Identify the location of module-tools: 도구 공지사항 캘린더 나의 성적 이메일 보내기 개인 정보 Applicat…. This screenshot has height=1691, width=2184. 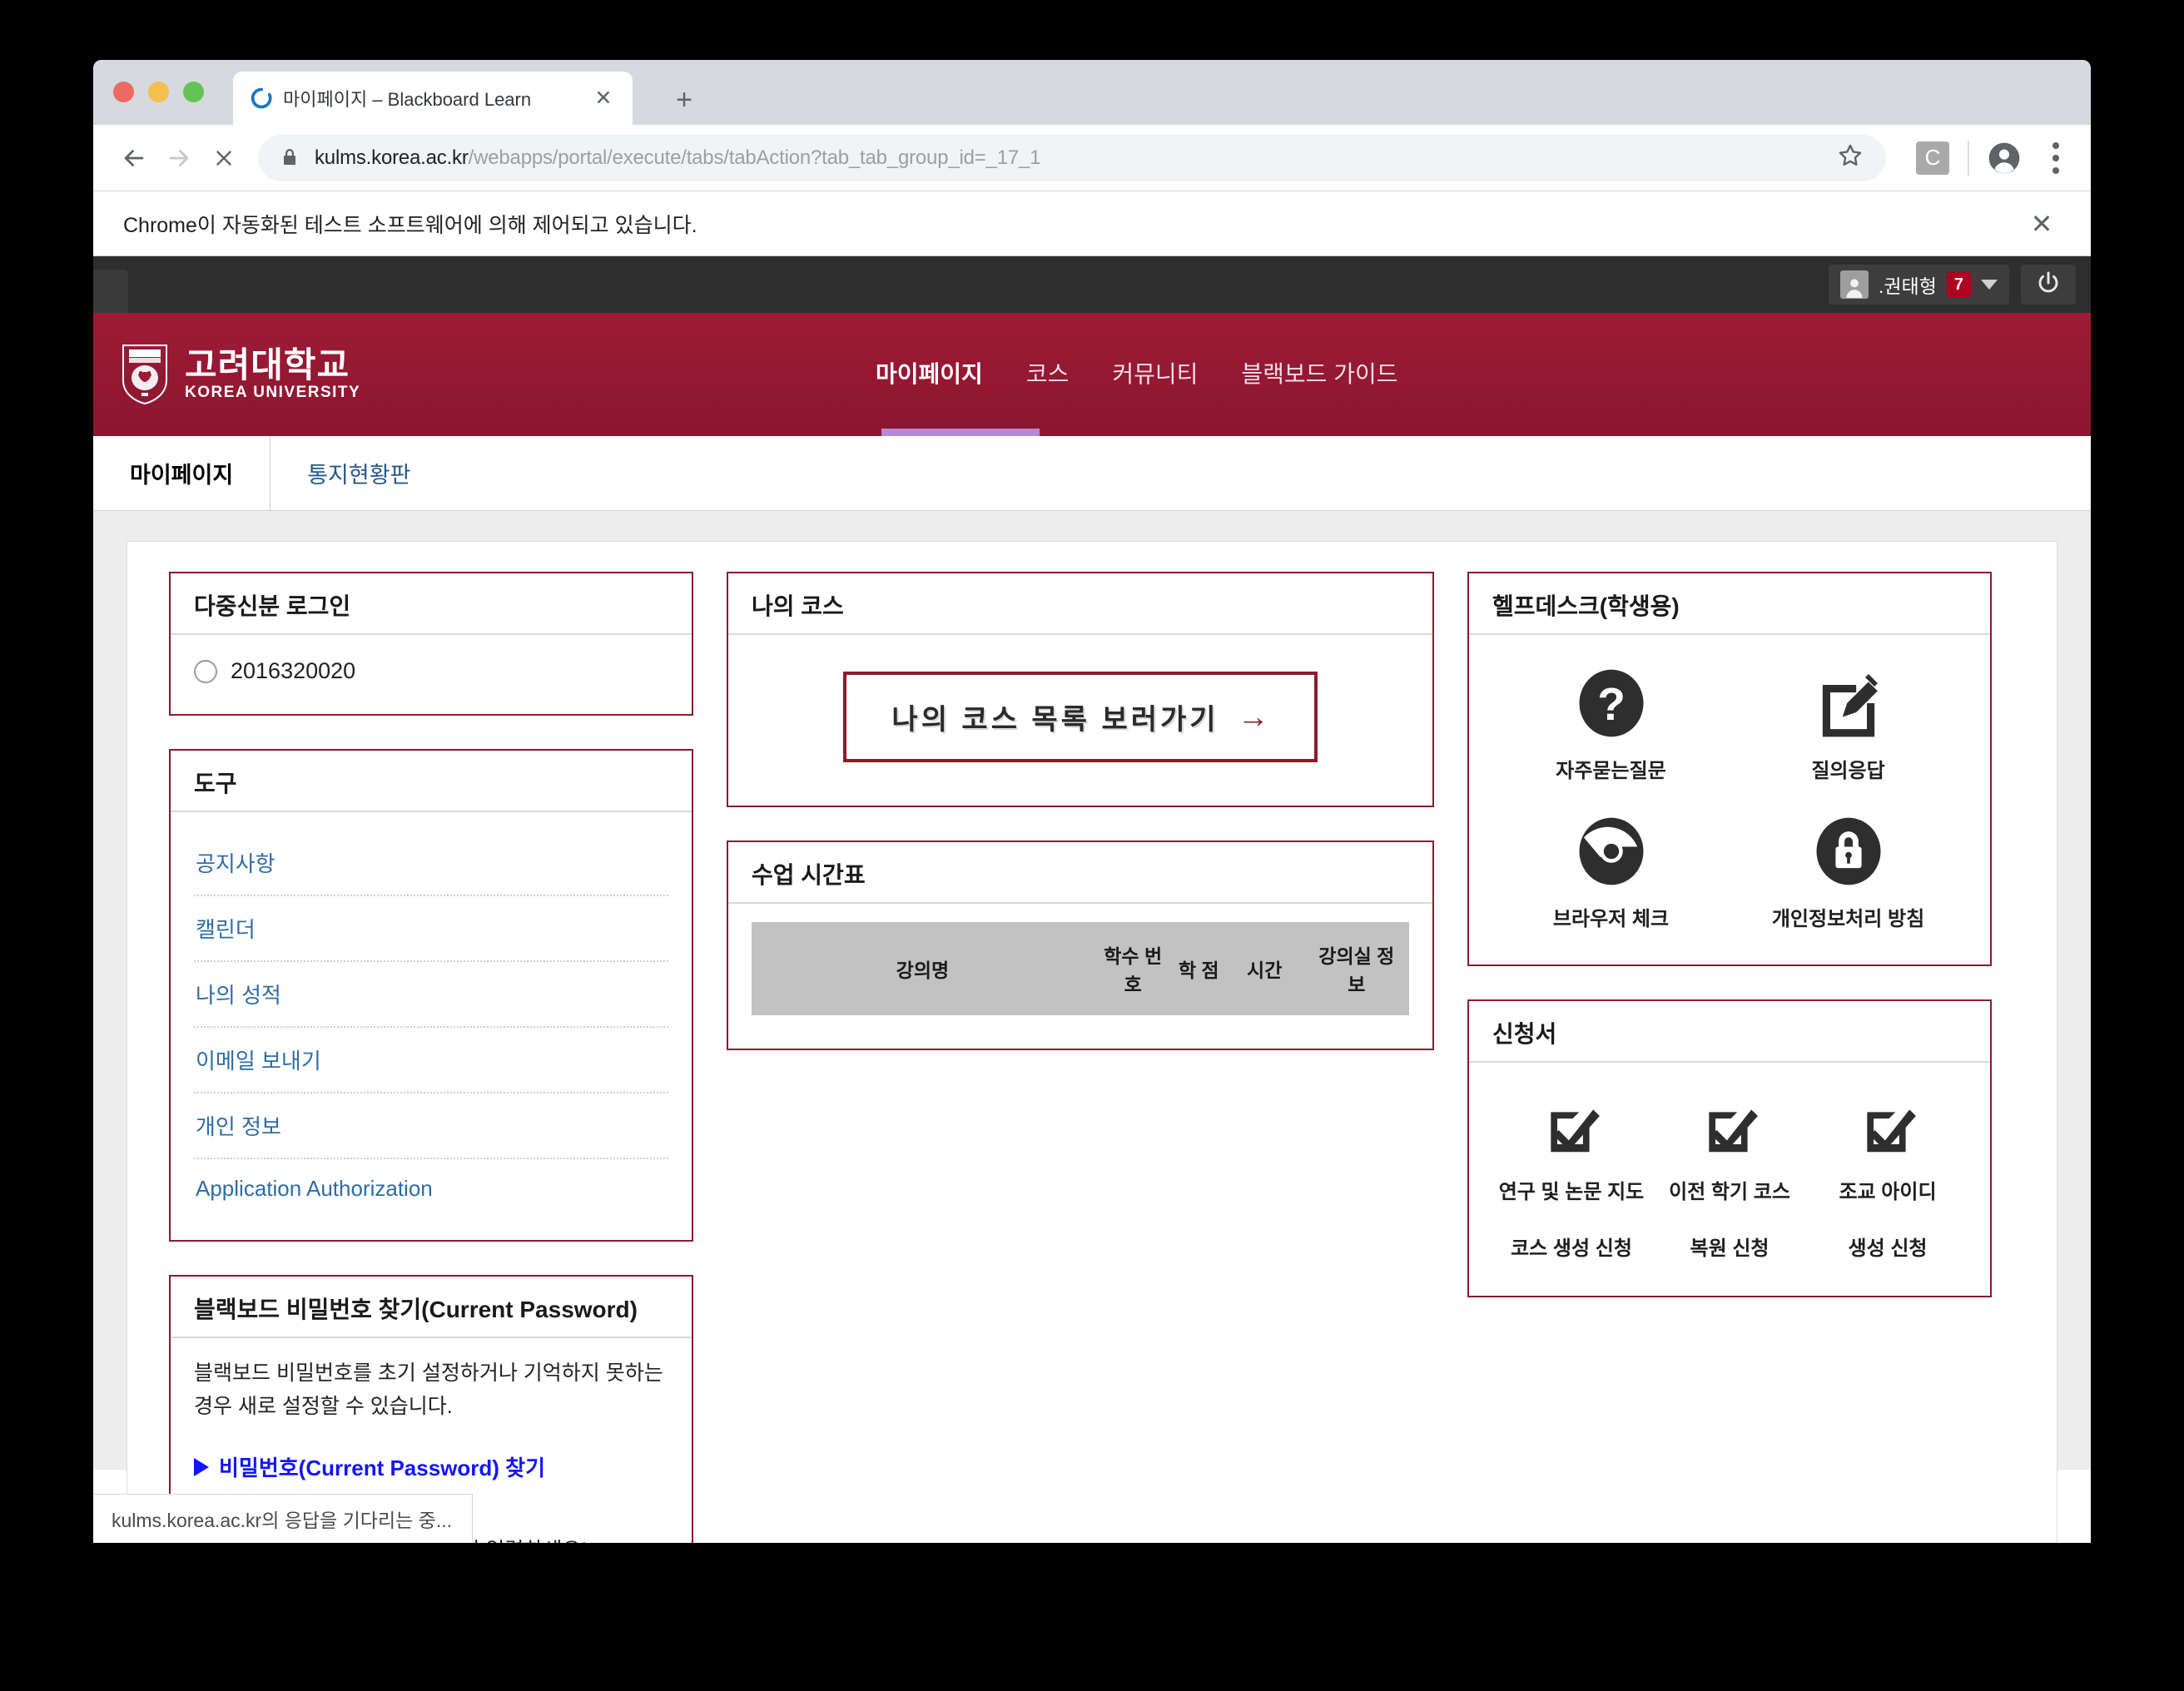
(431, 995).